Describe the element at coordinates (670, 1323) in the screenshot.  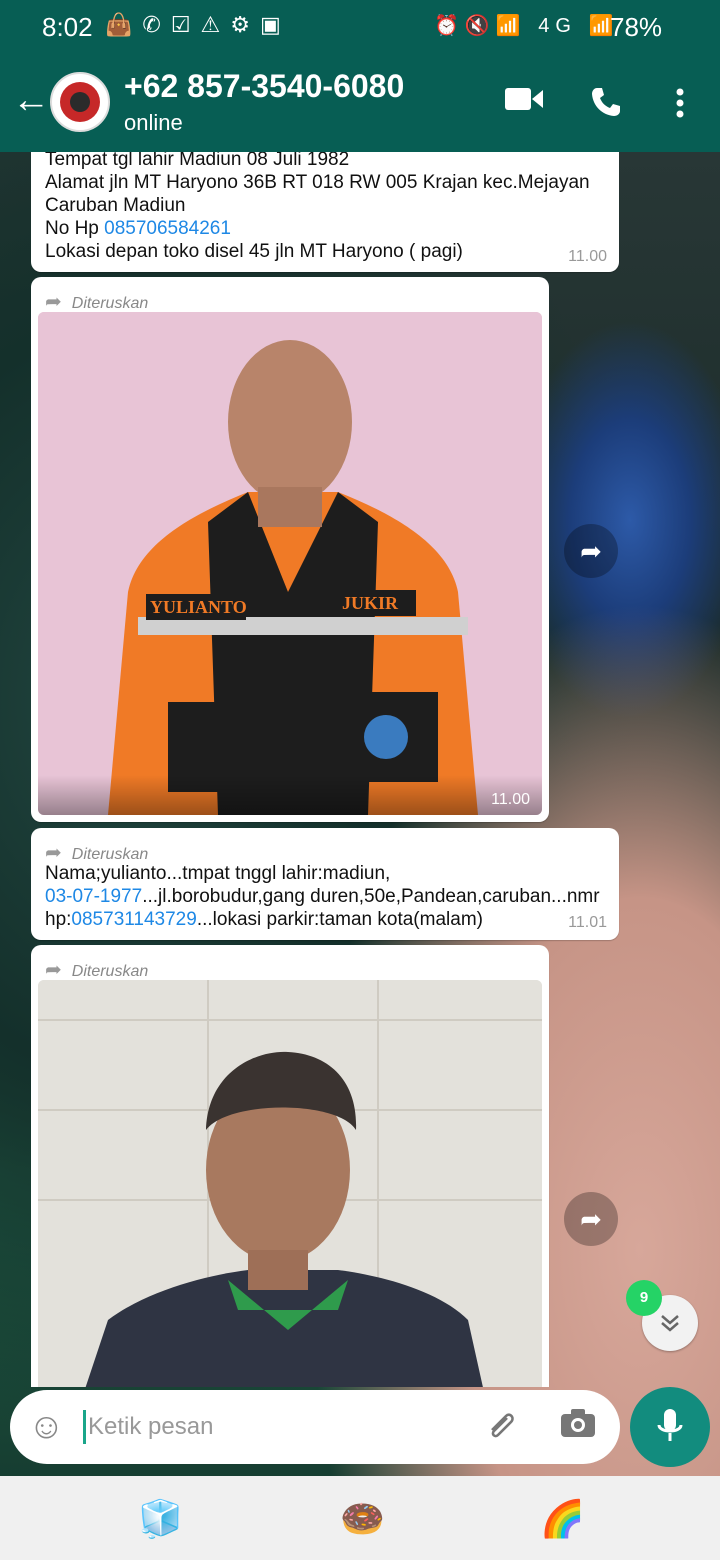
I see `chevron-down-icon` at that location.